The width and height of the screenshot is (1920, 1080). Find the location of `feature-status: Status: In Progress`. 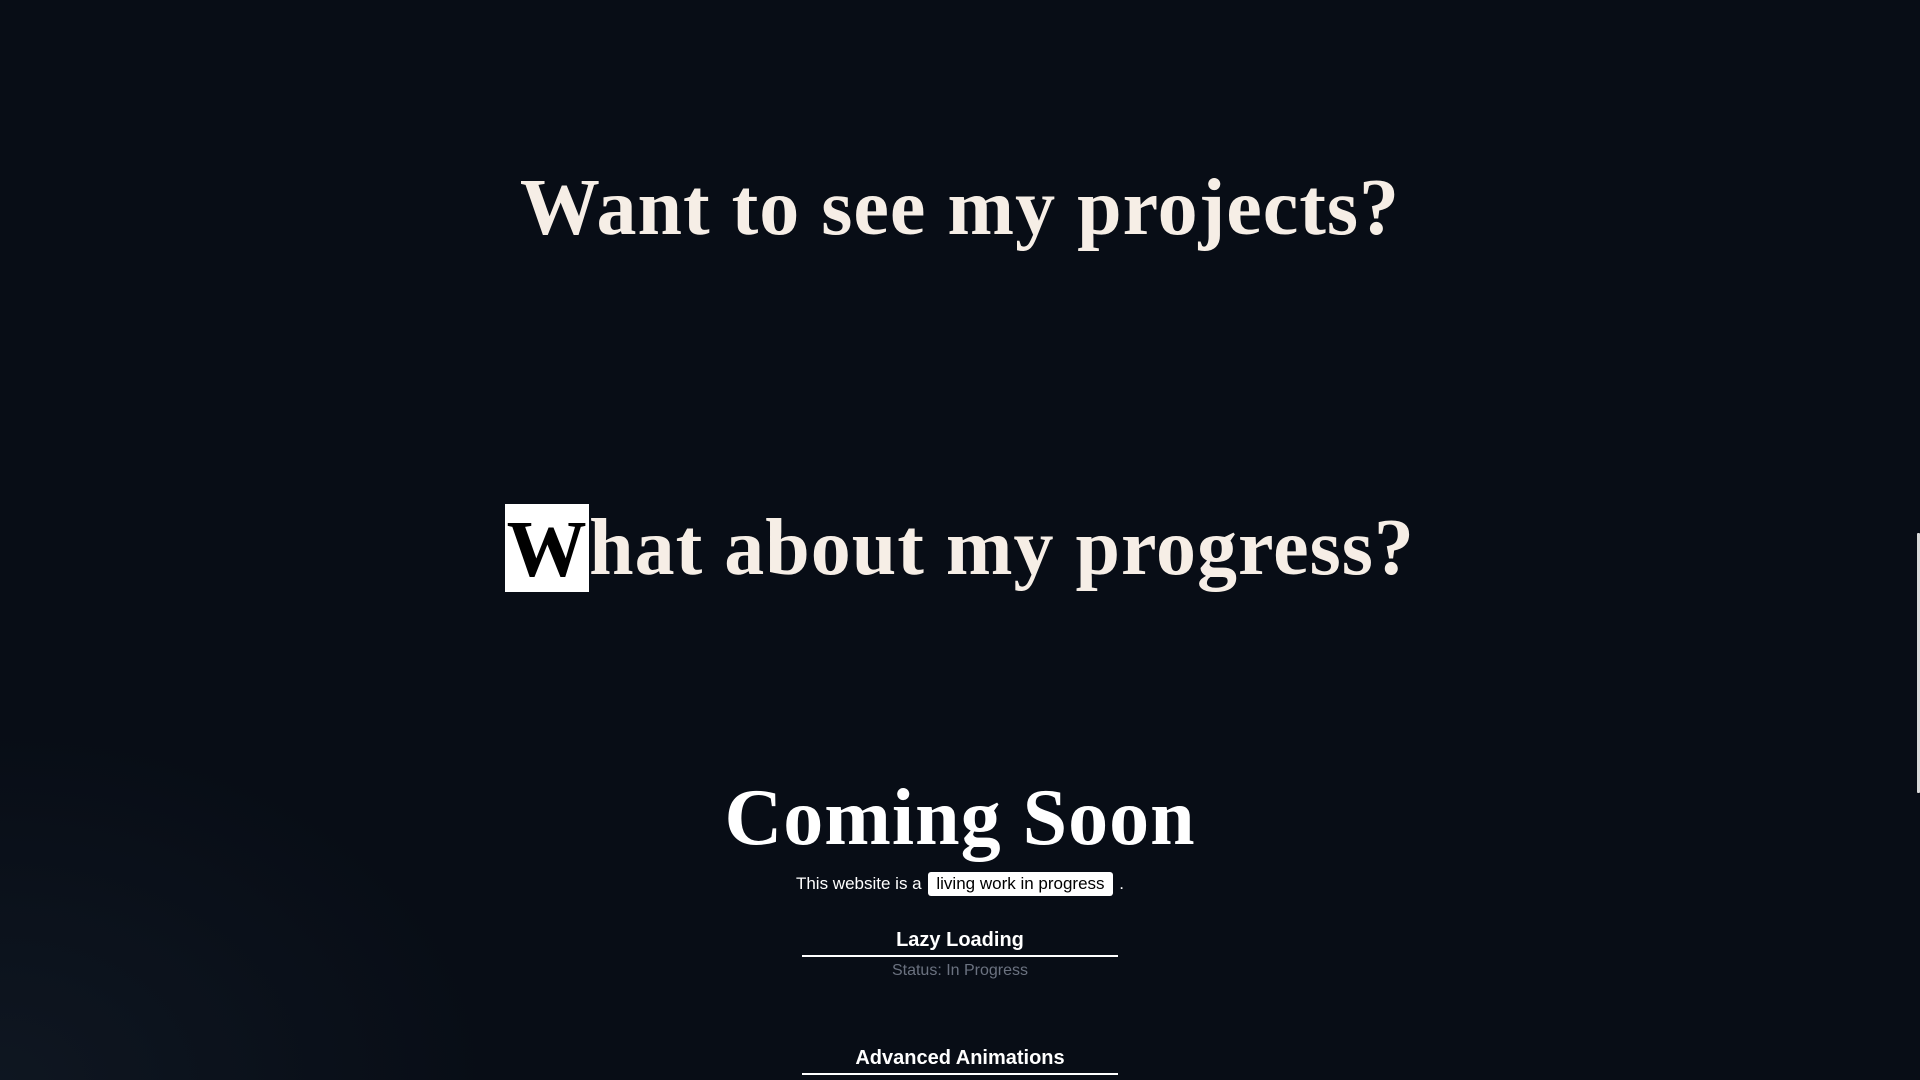

feature-status: Status: In Progress is located at coordinates (960, 970).